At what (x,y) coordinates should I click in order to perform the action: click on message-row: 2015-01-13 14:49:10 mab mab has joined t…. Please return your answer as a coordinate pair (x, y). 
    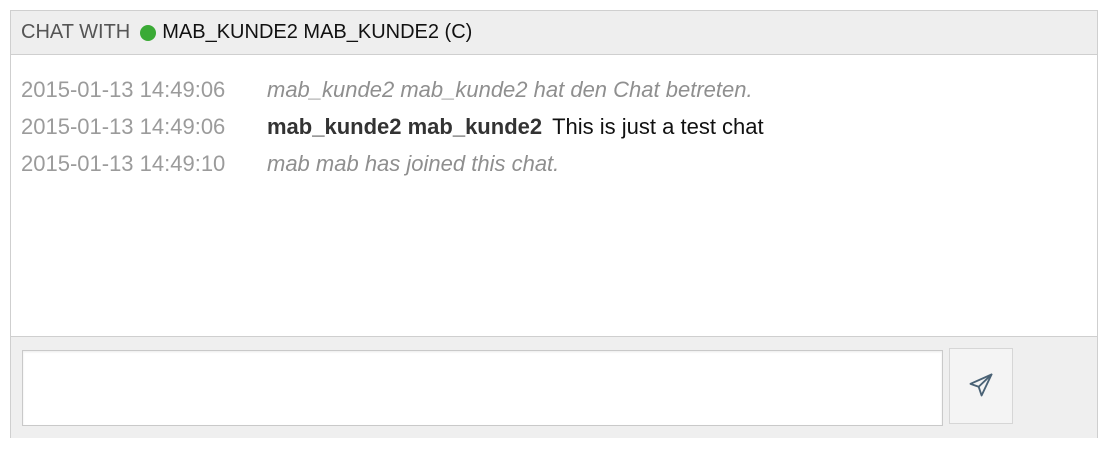
    Looking at the image, I should click on (559, 163).